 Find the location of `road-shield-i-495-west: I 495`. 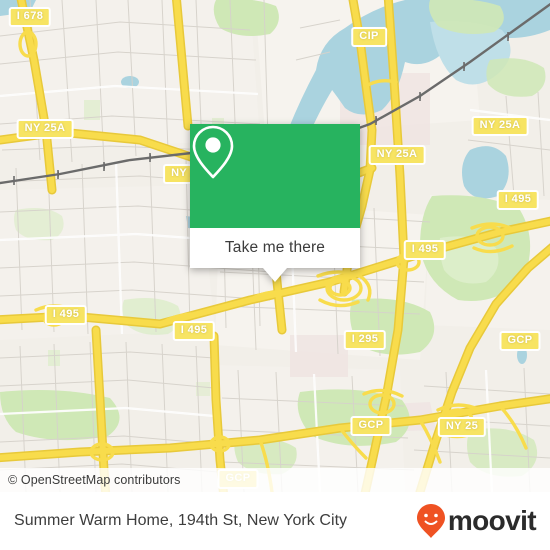

road-shield-i-495-west: I 495 is located at coordinates (66, 315).